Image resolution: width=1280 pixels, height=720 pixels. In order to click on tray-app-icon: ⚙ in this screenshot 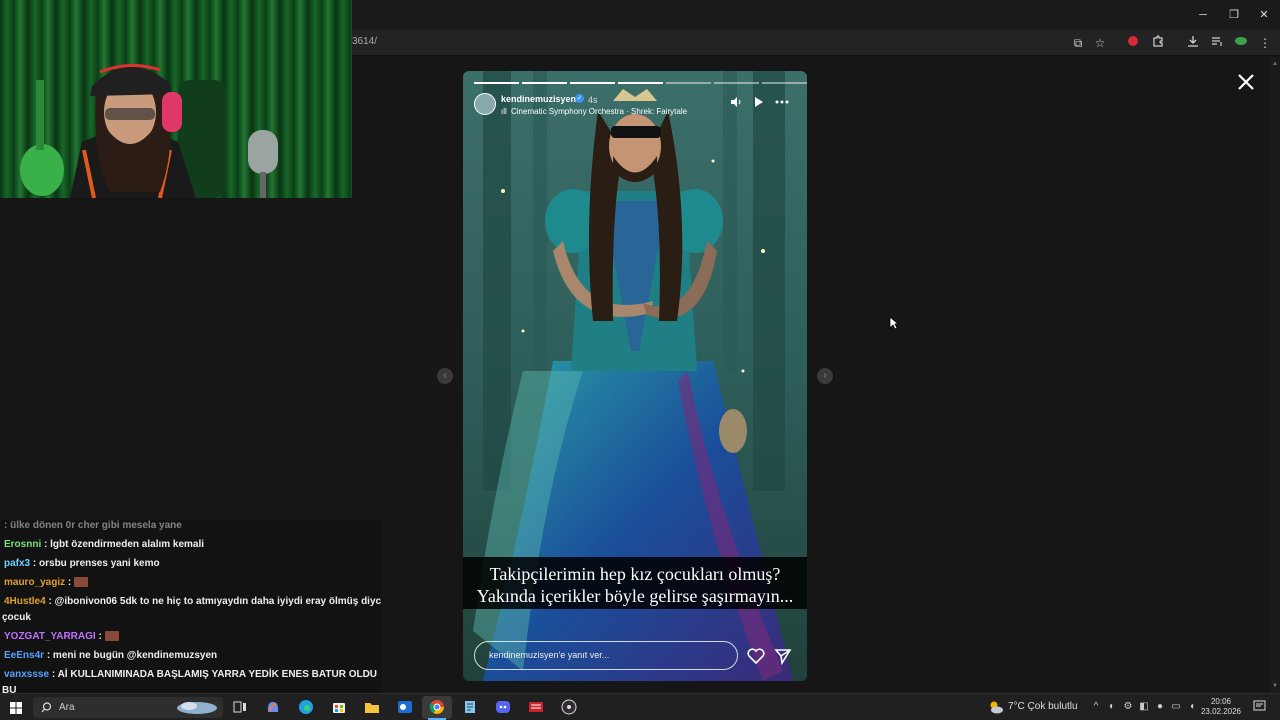, I will do `click(1128, 706)`.